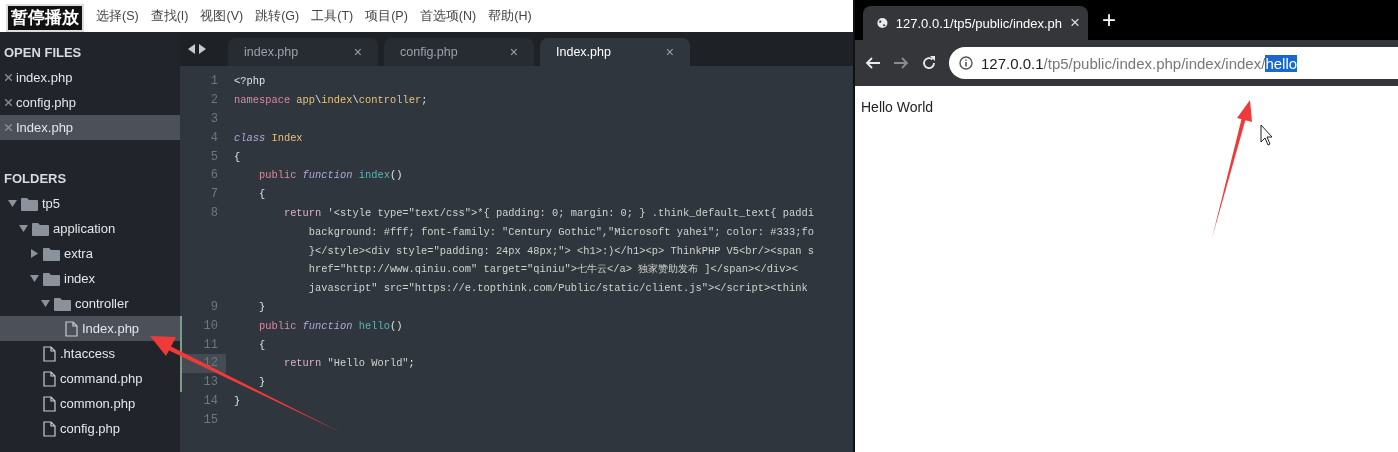 Image resolution: width=1398 pixels, height=452 pixels. What do you see at coordinates (331, 100) in the screenshot?
I see `code-line: namespace app\index\controller;` at bounding box center [331, 100].